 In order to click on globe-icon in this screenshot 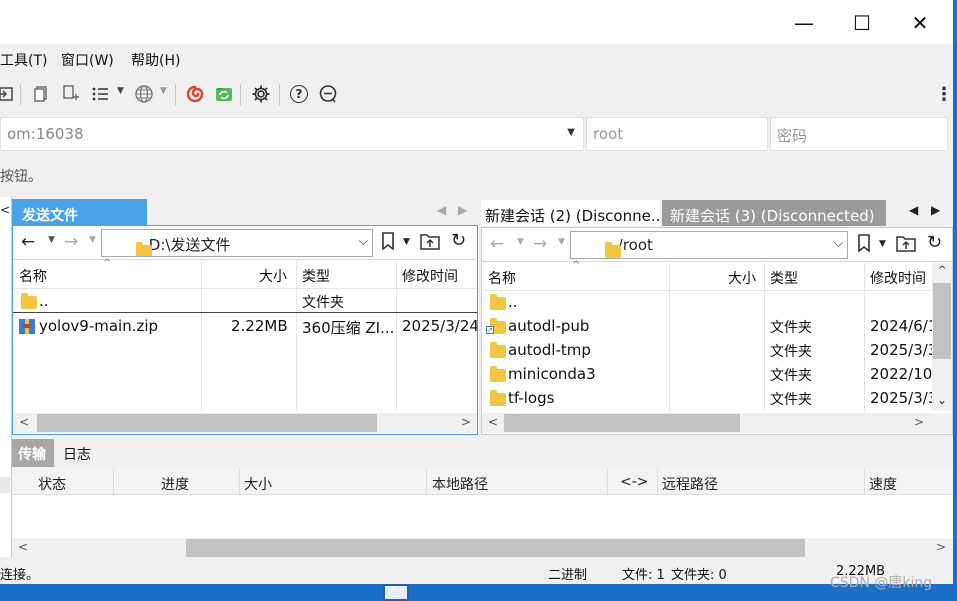, I will do `click(144, 94)`.